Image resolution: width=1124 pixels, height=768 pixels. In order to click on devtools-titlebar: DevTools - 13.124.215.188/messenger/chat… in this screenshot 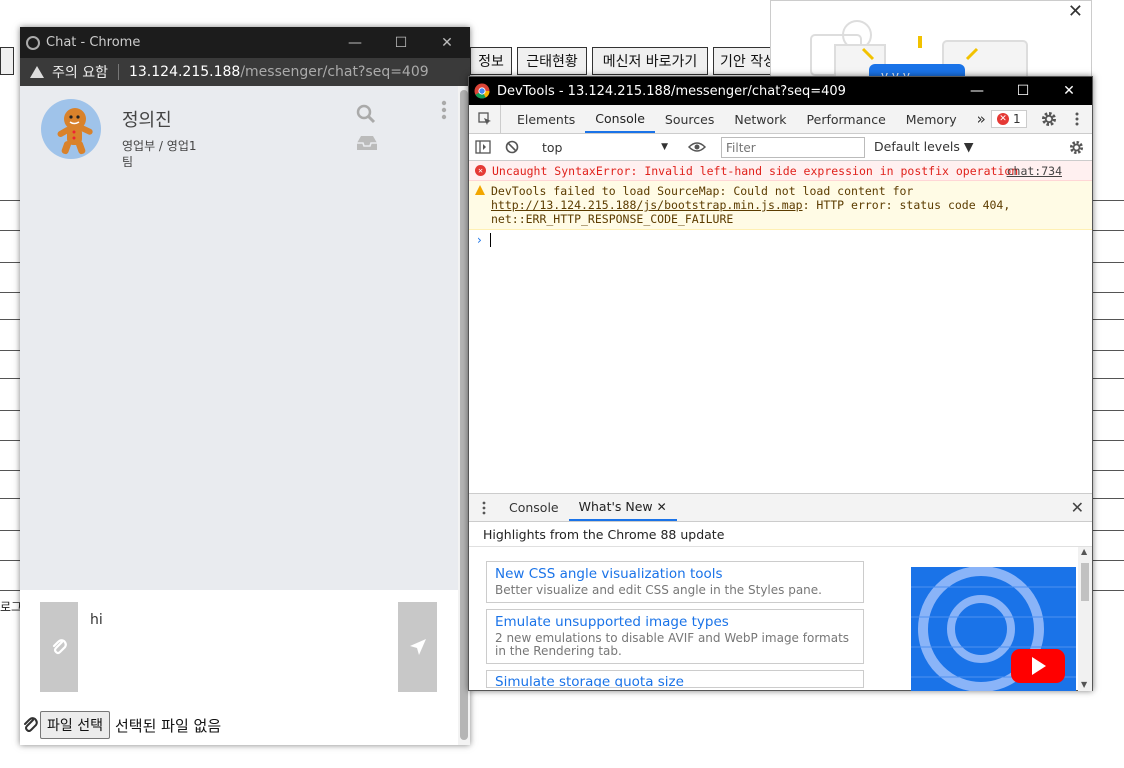, I will do `click(780, 91)`.